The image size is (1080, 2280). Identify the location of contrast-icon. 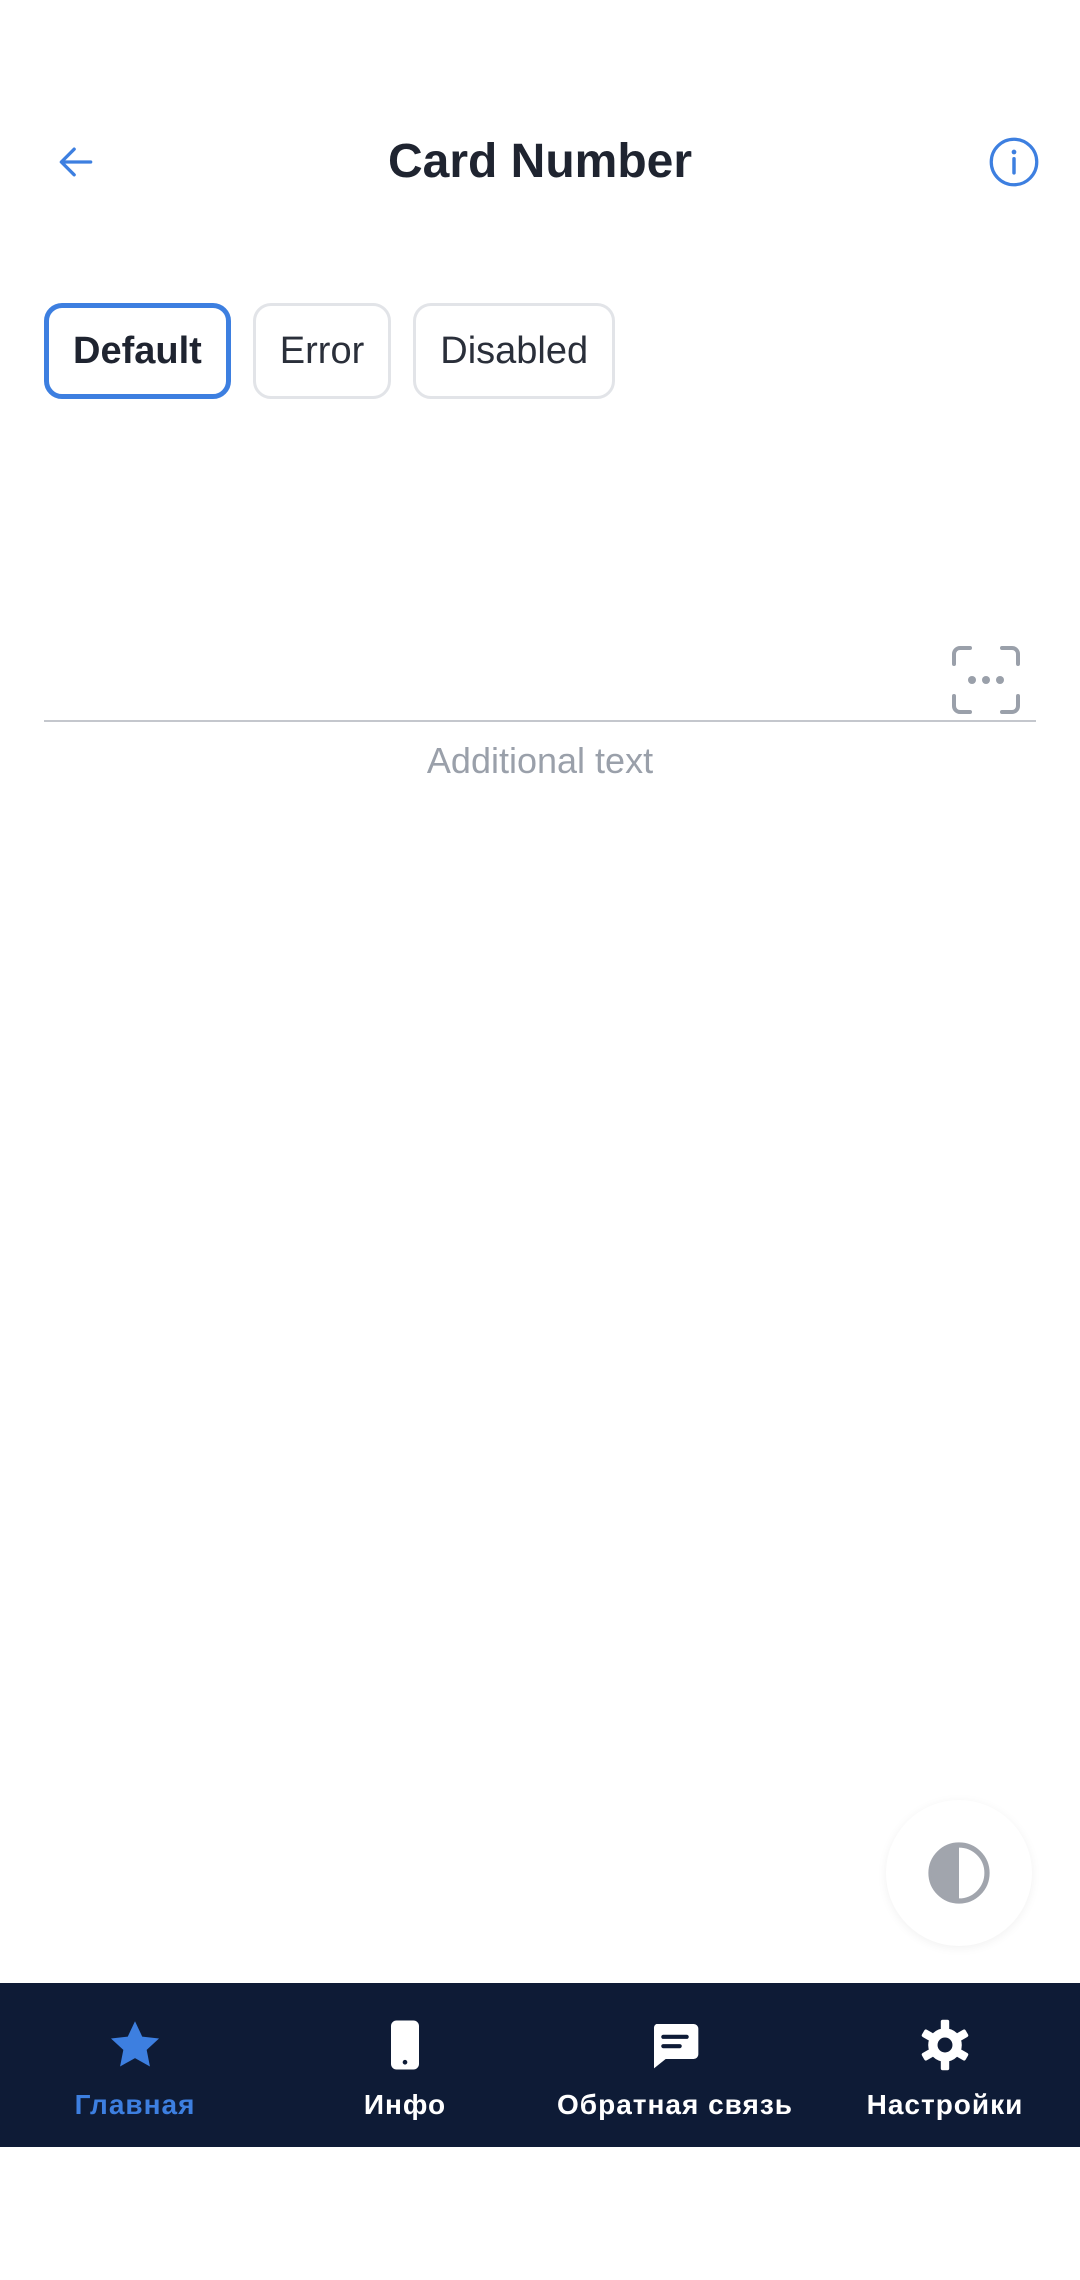
(959, 1873).